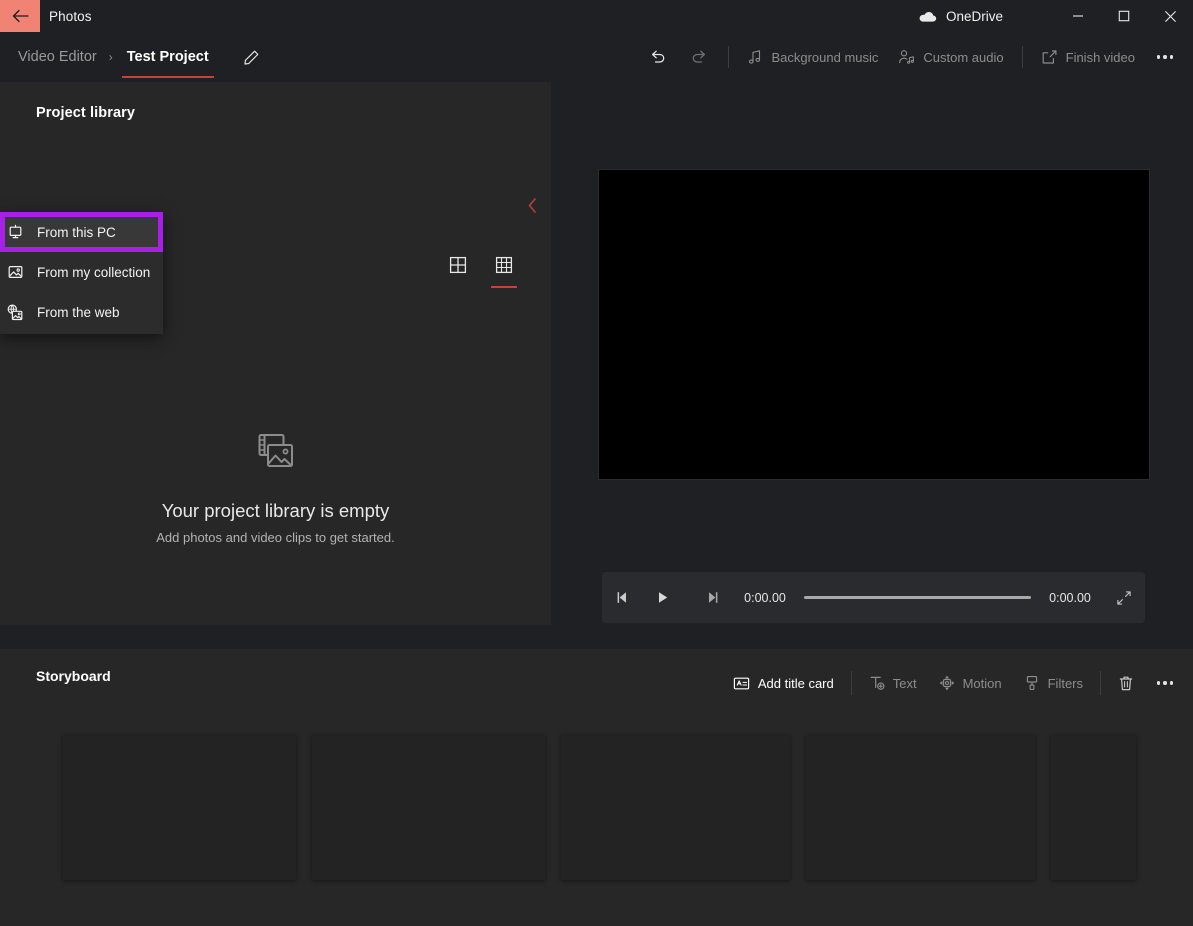 The width and height of the screenshot is (1193, 926). I want to click on previous-frame-button, so click(622, 598).